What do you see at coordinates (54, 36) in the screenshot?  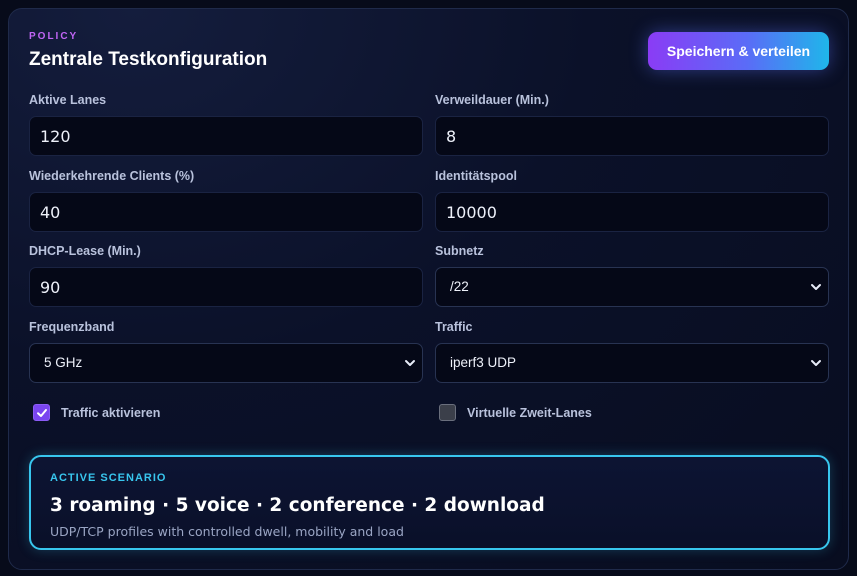 I see `section-eyebrow: POLICY` at bounding box center [54, 36].